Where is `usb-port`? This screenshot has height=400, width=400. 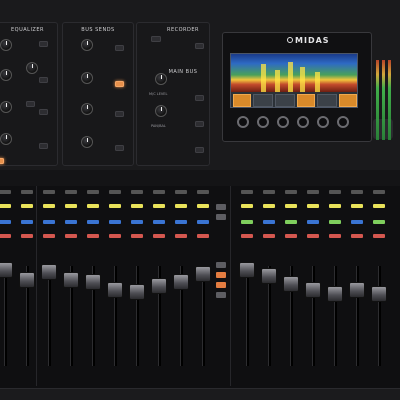 usb-port is located at coordinates (156, 39).